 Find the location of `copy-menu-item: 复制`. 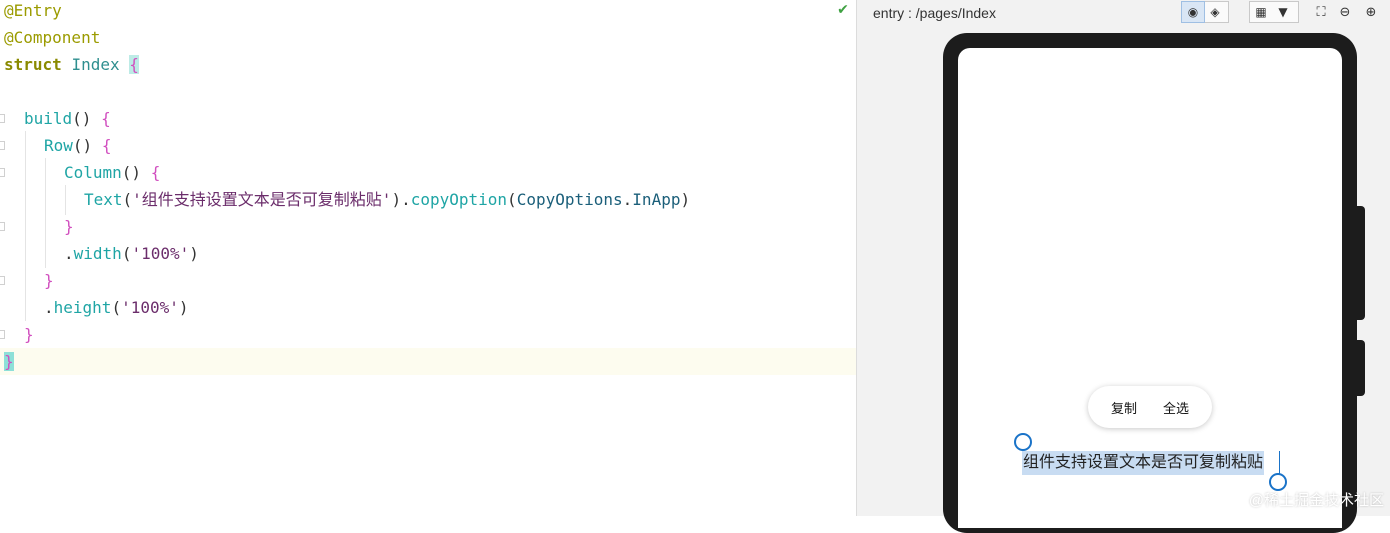

copy-menu-item: 复制 is located at coordinates (1124, 407).